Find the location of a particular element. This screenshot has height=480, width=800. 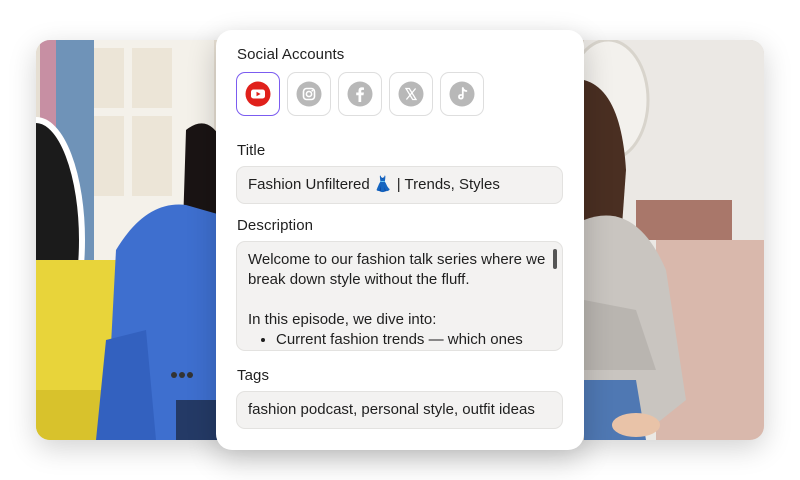

description-paragraph: In this episode, we dive into: is located at coordinates (342, 319).